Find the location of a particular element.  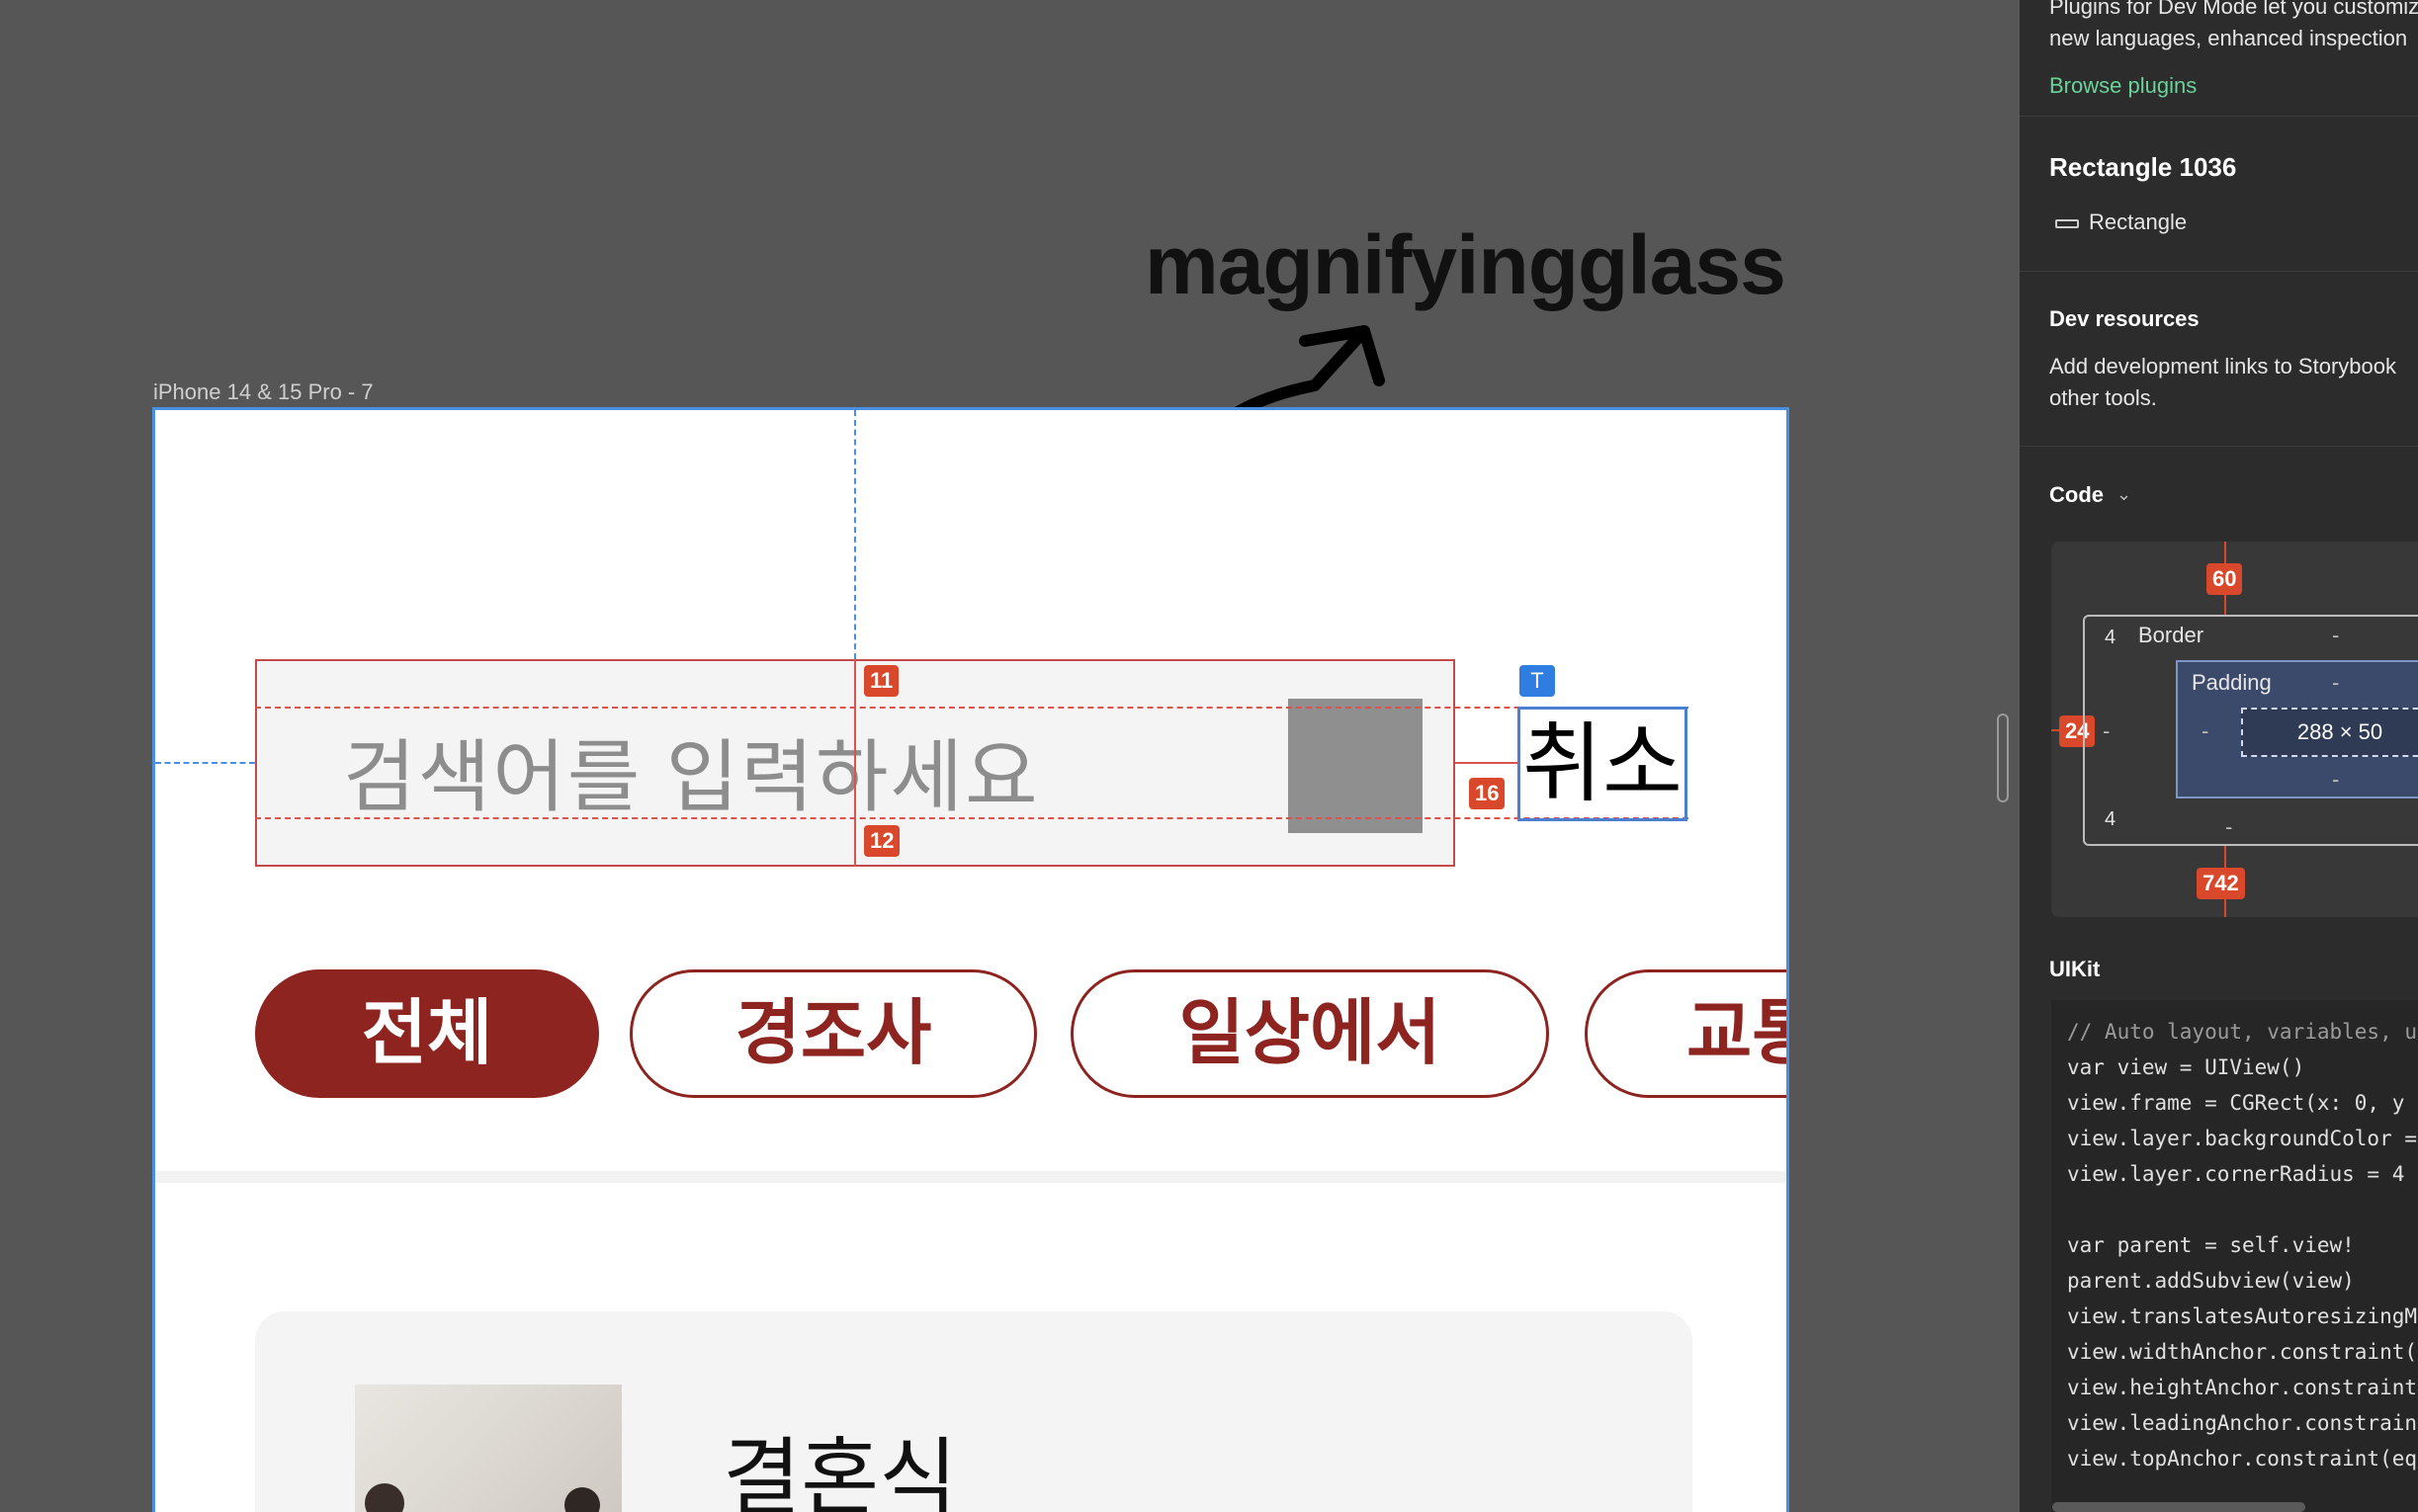

chip-all: 전체 is located at coordinates (427, 1033).